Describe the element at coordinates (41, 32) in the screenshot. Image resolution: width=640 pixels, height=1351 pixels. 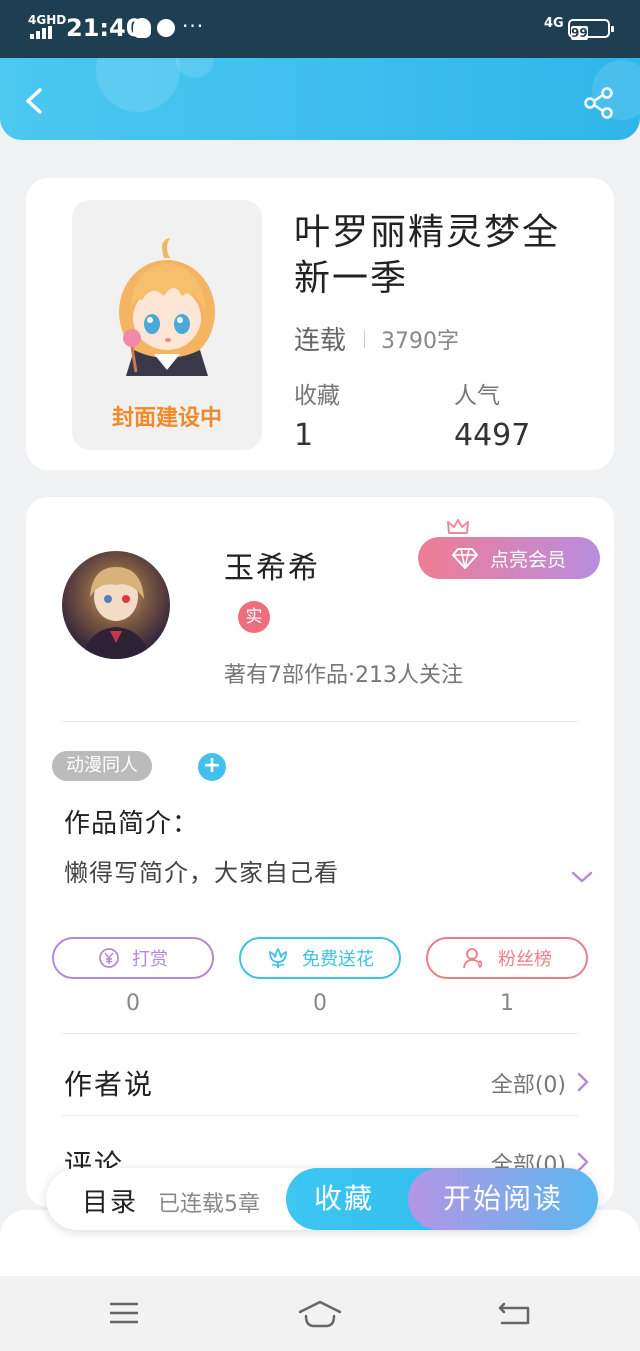
I see `signal-icon` at that location.